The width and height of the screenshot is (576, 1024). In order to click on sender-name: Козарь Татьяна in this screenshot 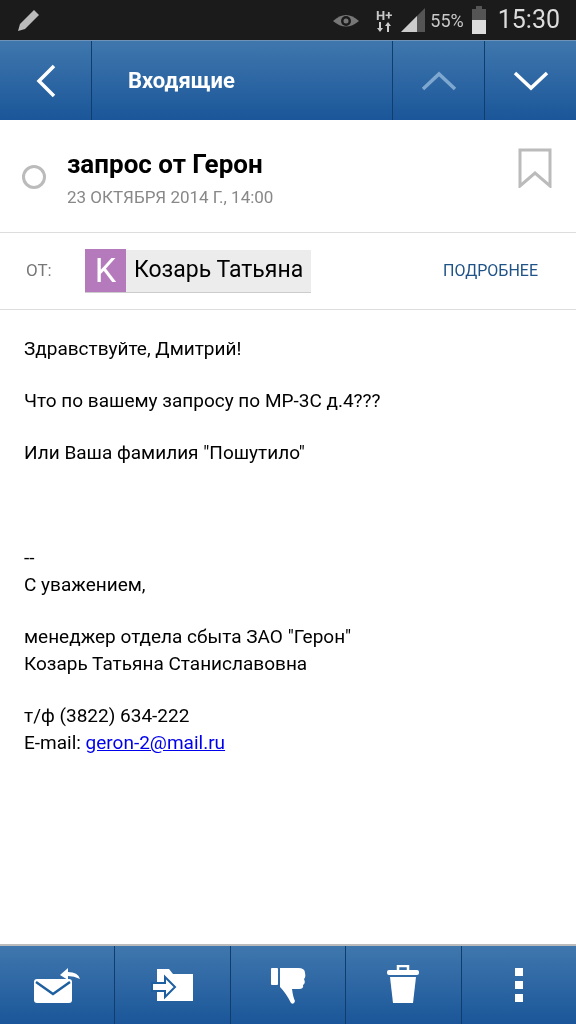, I will do `click(219, 270)`.